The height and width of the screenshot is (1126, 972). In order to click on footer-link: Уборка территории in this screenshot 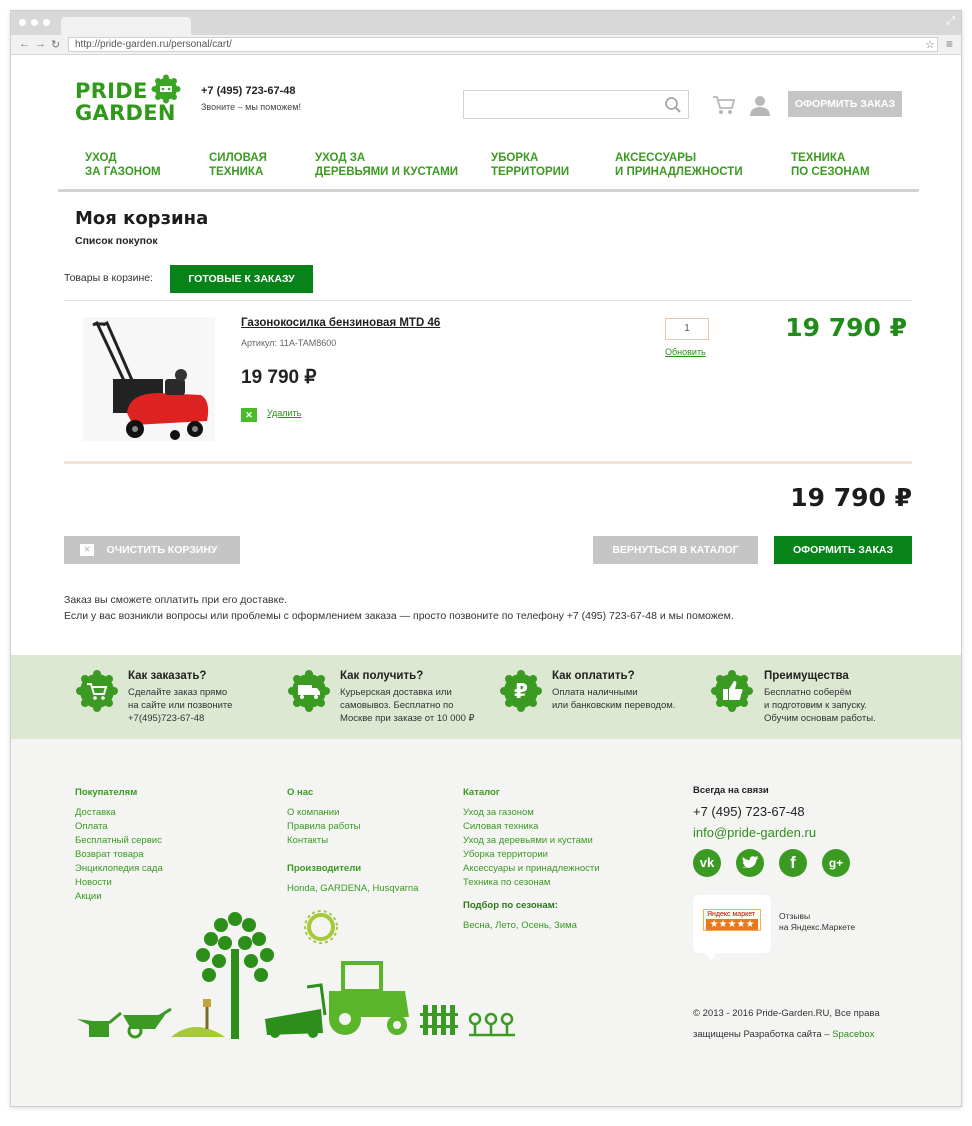, I will do `click(531, 855)`.